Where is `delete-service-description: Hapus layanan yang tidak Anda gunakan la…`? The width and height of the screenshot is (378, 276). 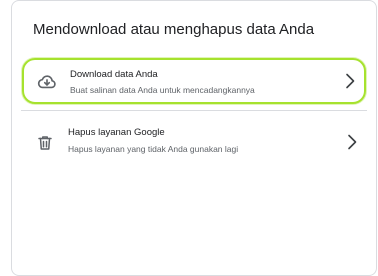
delete-service-description: Hapus layanan yang tidak Anda gunakan la… is located at coordinates (153, 149).